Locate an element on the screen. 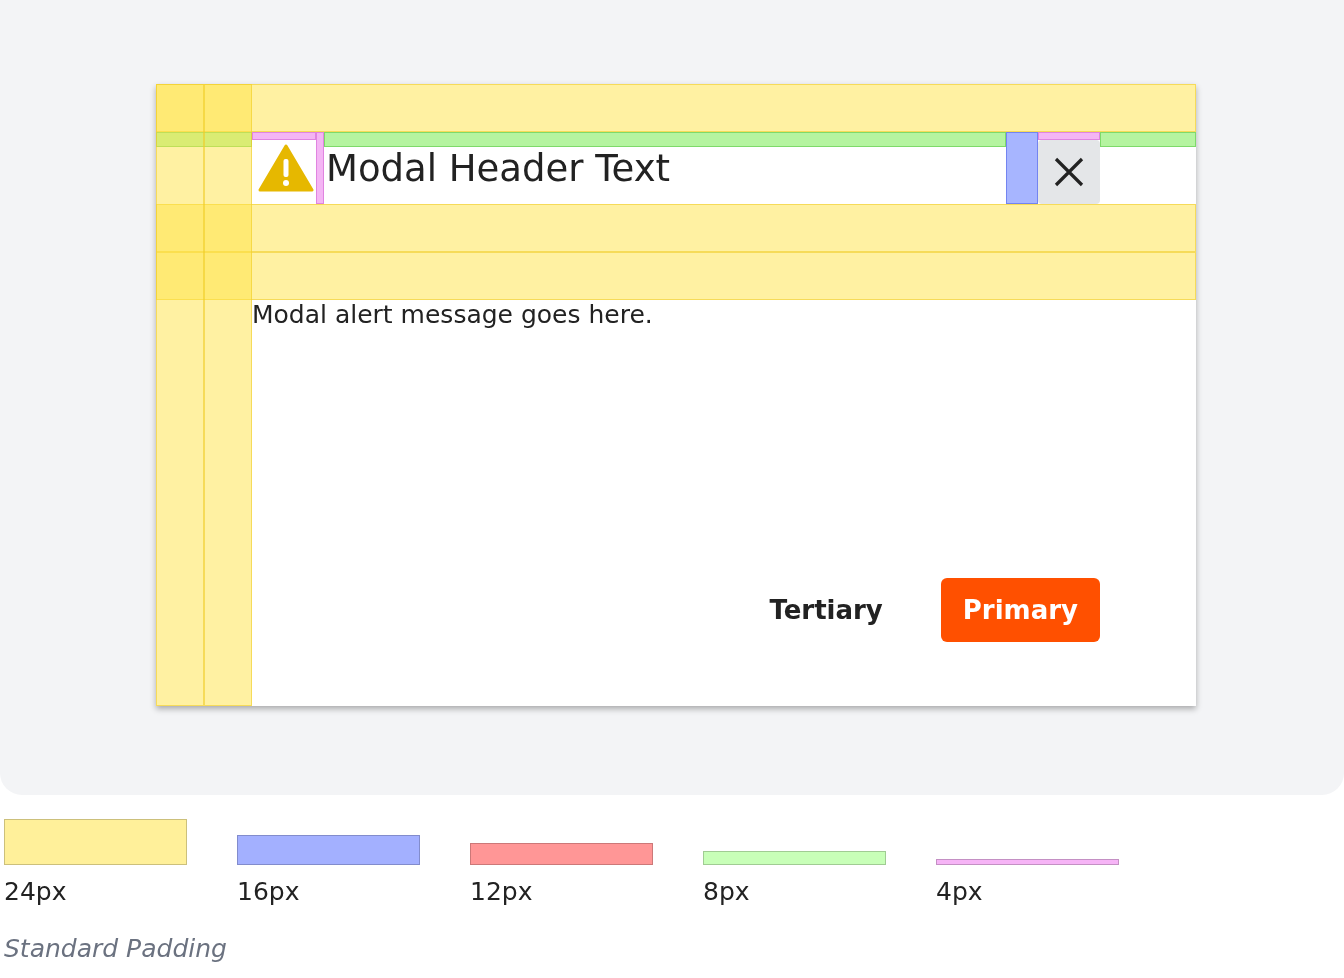  tertiary-button: Tertiary is located at coordinates (826, 610).